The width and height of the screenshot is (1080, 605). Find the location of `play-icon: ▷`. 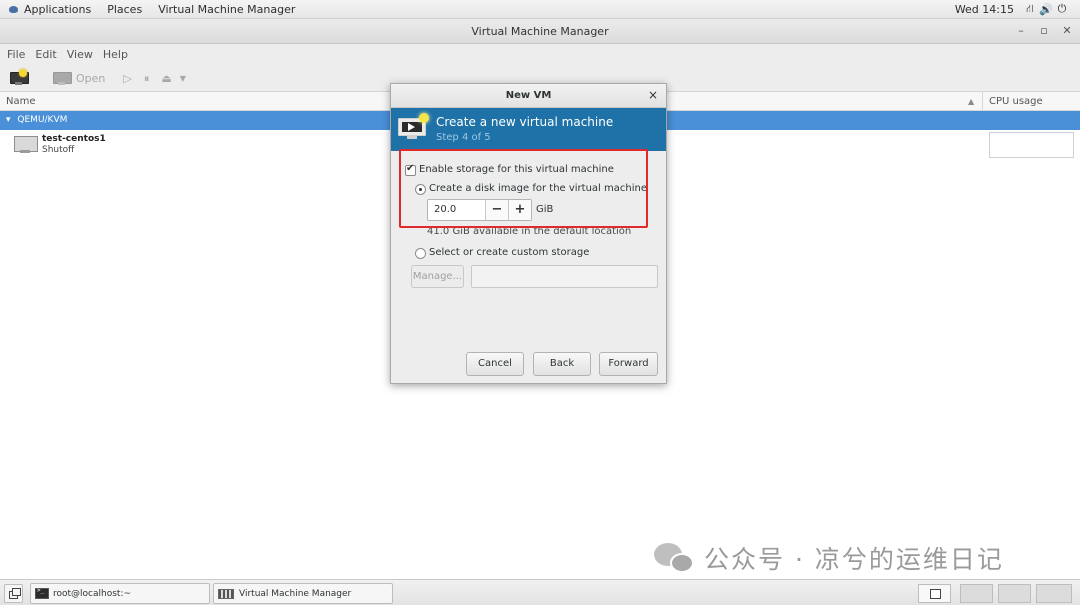

play-icon: ▷ is located at coordinates (127, 78).